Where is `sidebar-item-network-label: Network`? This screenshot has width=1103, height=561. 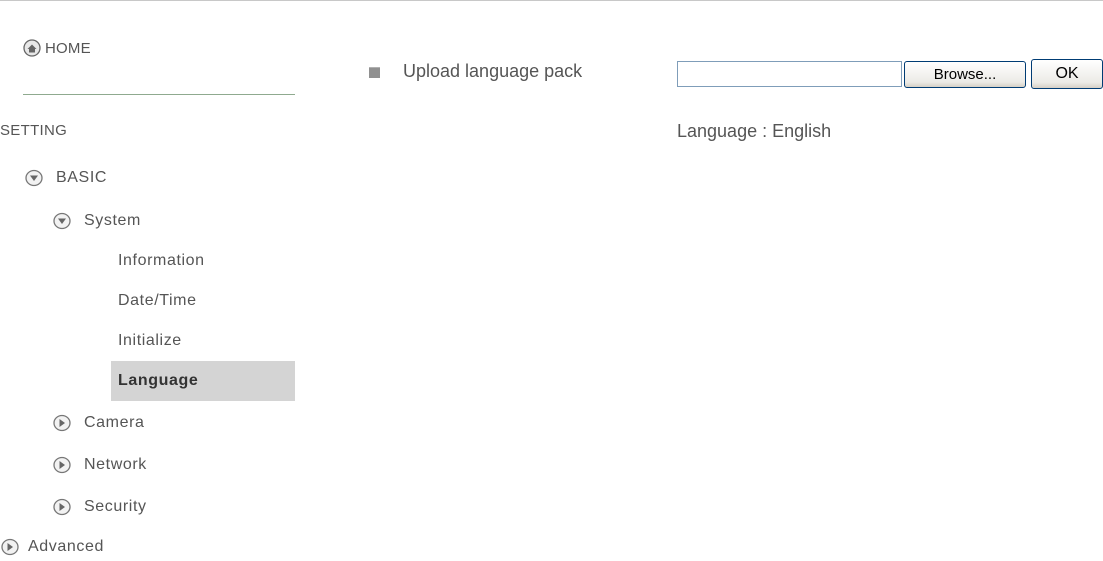 sidebar-item-network-label: Network is located at coordinates (115, 464).